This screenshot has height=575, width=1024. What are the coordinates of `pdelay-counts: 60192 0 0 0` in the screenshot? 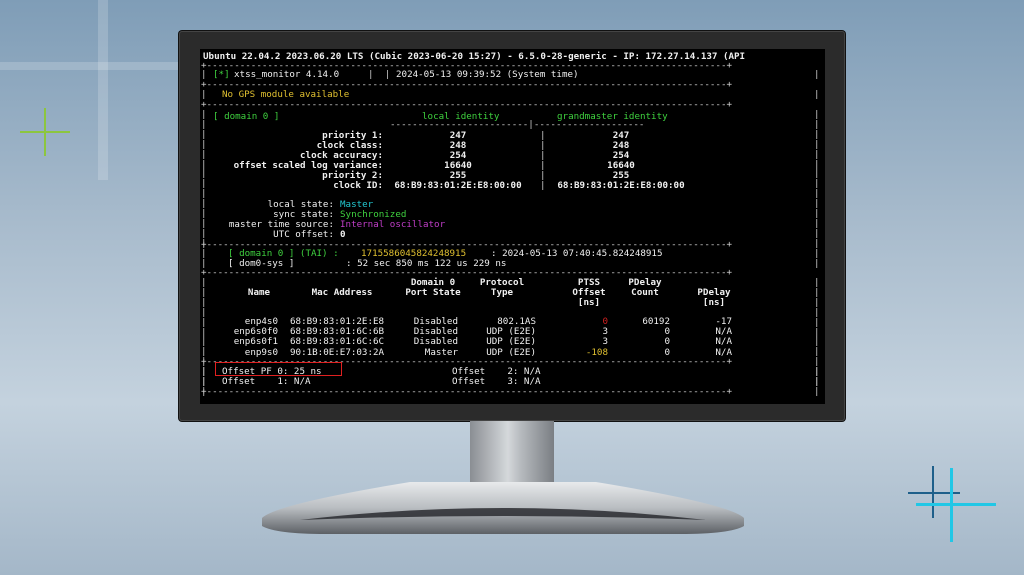 It's located at (656, 337).